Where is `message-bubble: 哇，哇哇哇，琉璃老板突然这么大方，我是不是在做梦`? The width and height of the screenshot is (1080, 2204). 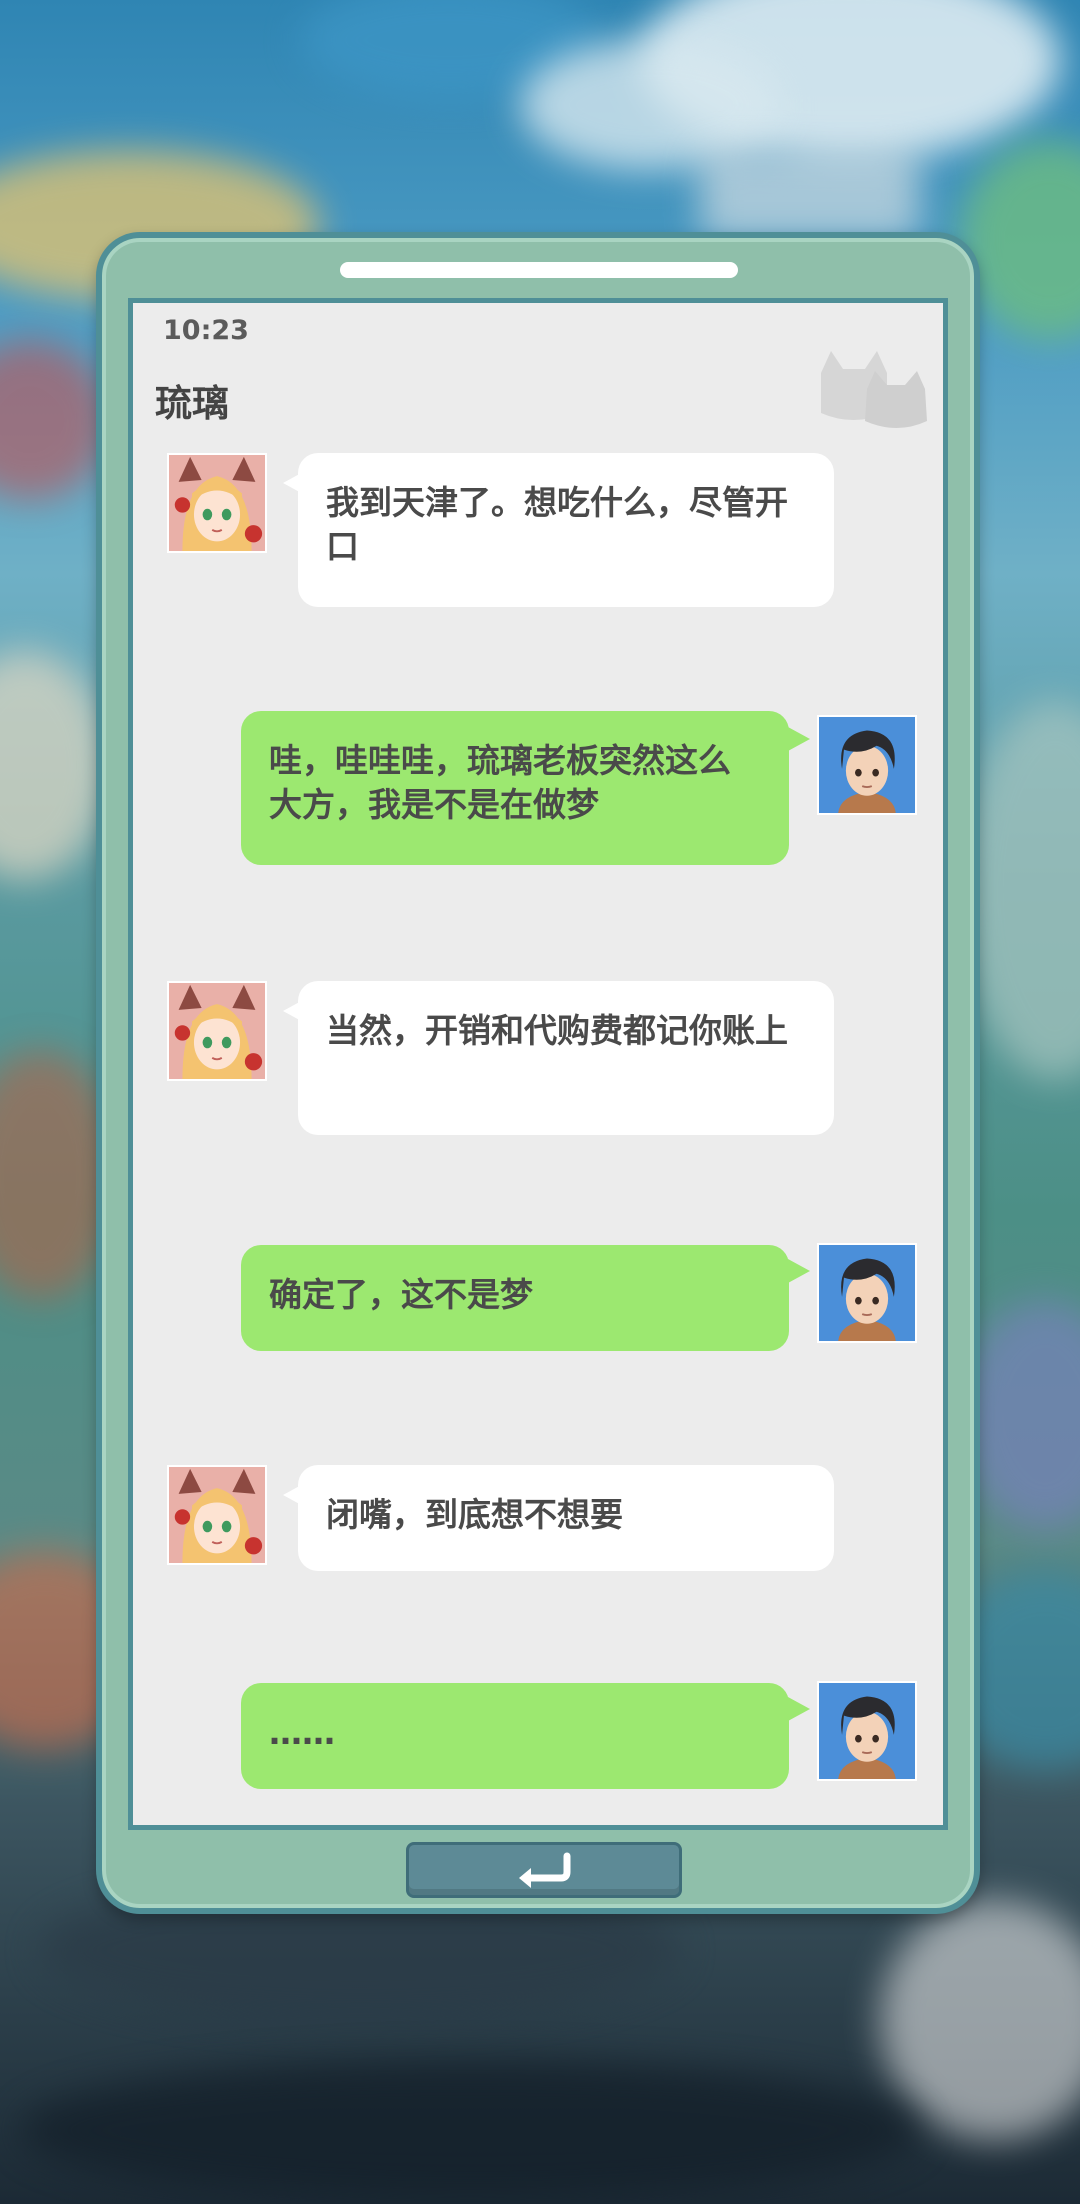
message-bubble: 哇，哇哇哇，琉璃老板突然这么大方，我是不是在做梦 is located at coordinates (515, 788).